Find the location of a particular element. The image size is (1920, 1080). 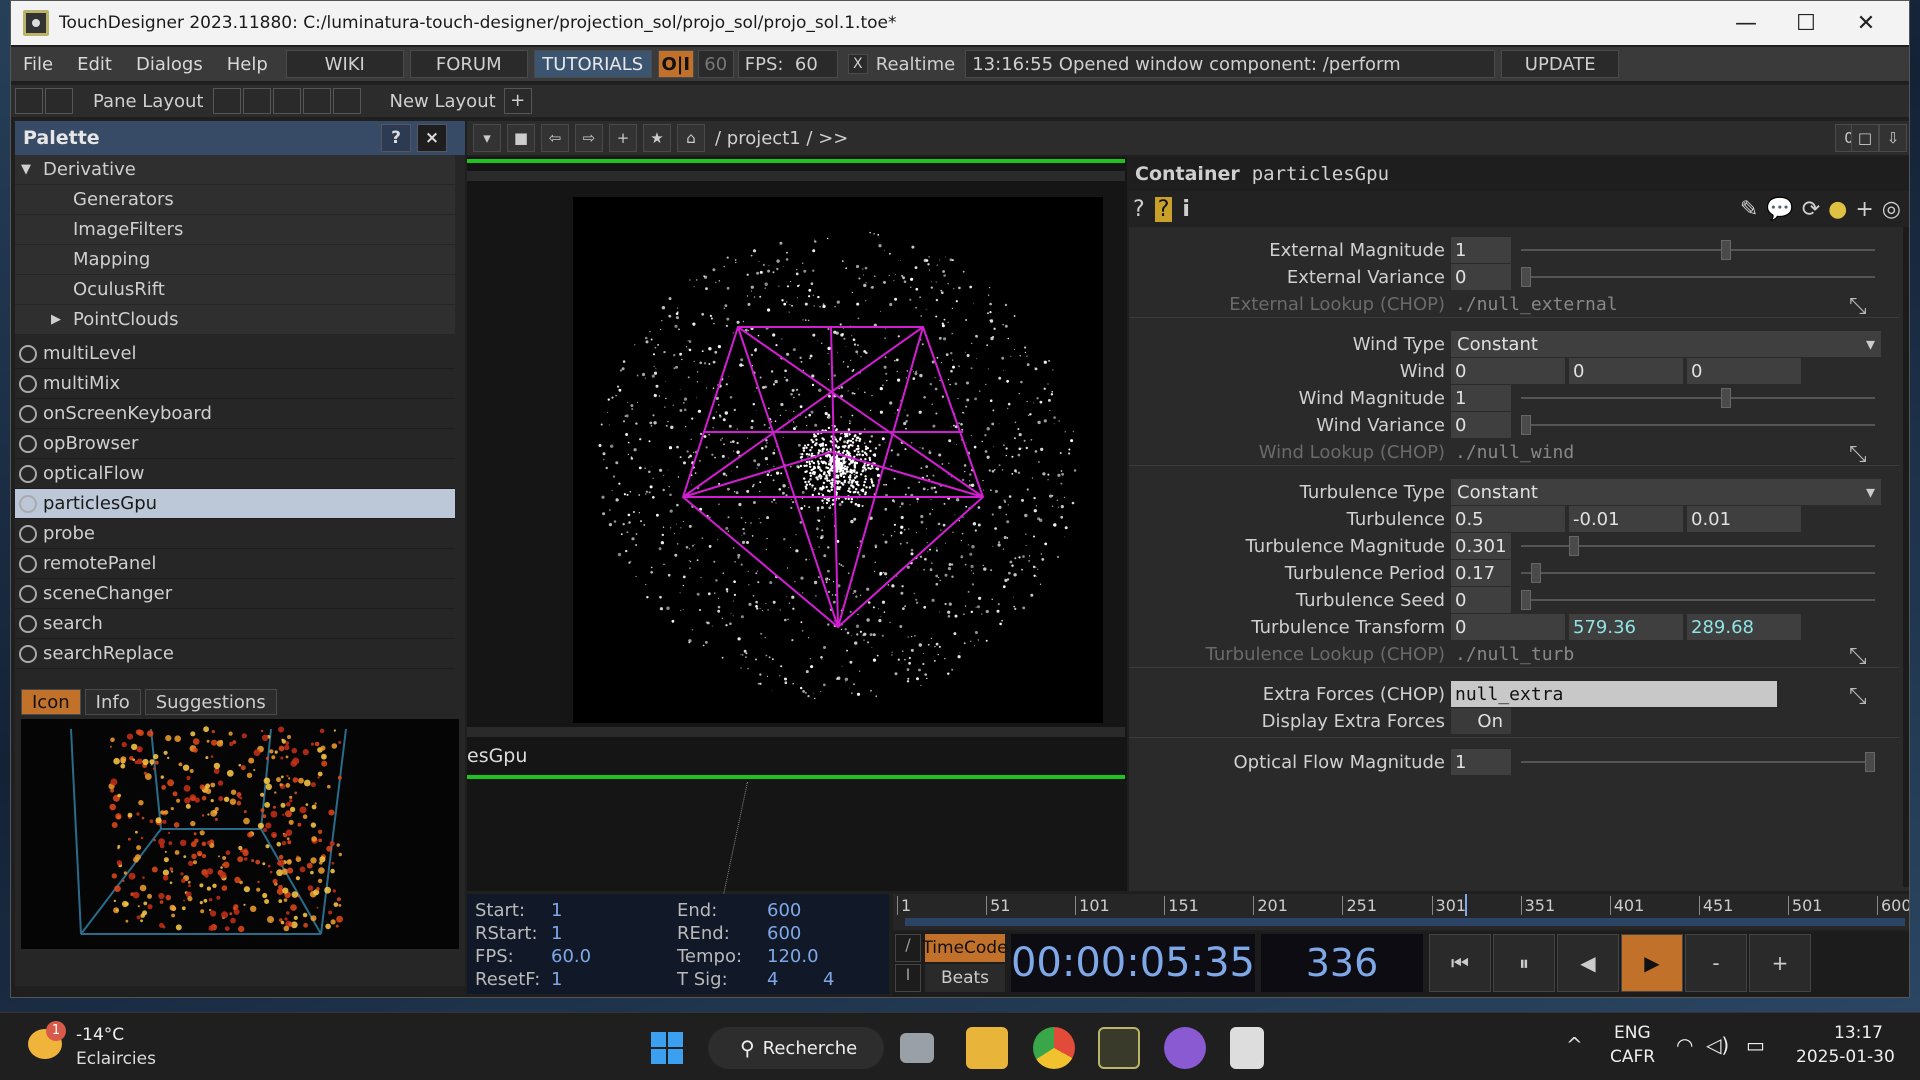

menu-dialogs: Dialogs is located at coordinates (169, 64).